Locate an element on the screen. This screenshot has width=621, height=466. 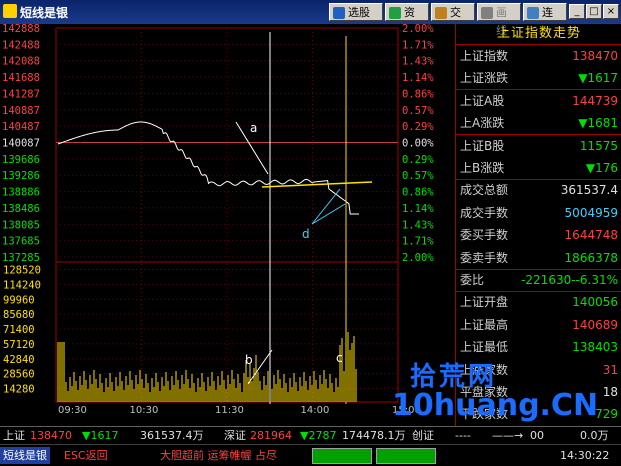
panel-row-value: 138470 is located at coordinates (595, 56).